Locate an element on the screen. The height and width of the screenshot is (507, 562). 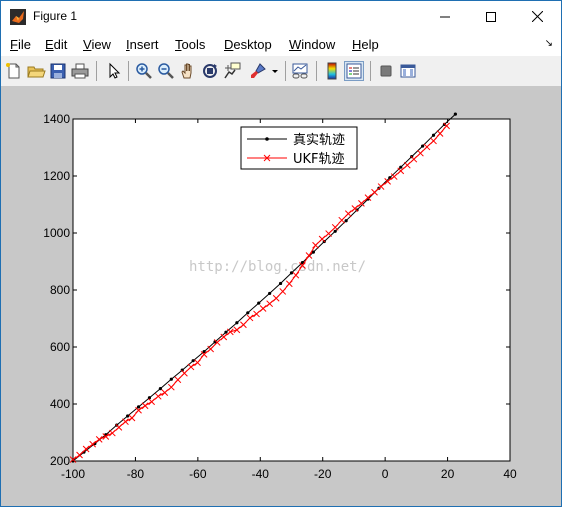
x-tick-label: -80 is located at coordinates (136, 474).